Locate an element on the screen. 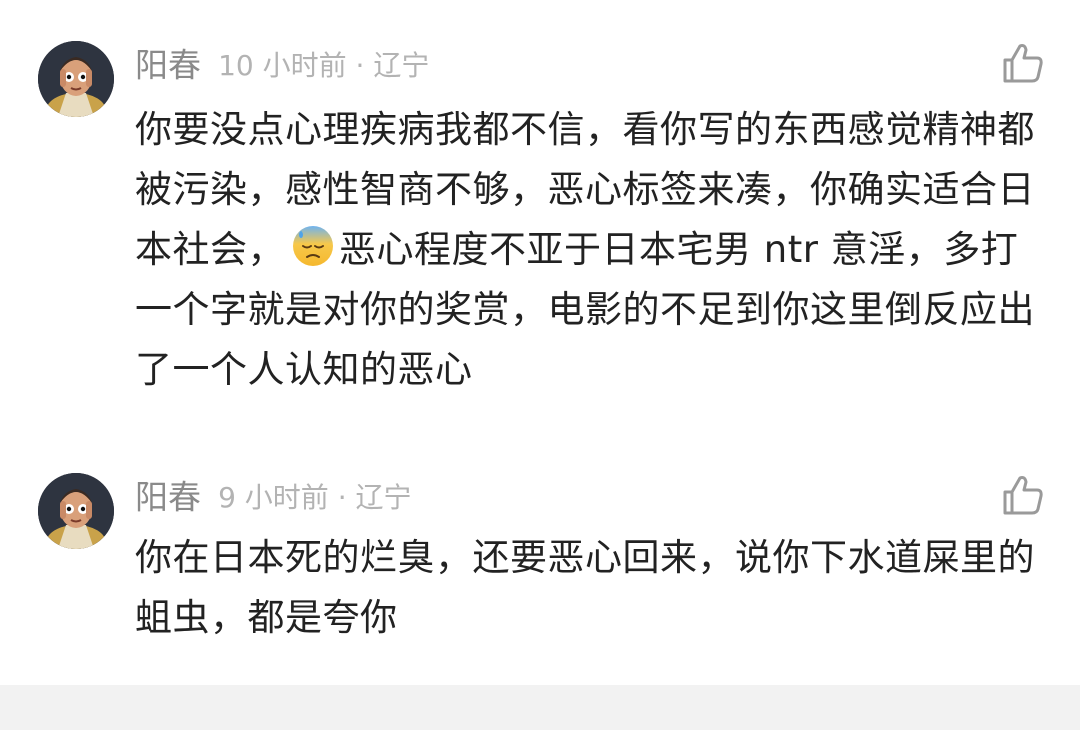 The image size is (1080, 730). downcast-face-with-sweat-icon is located at coordinates (313, 246).